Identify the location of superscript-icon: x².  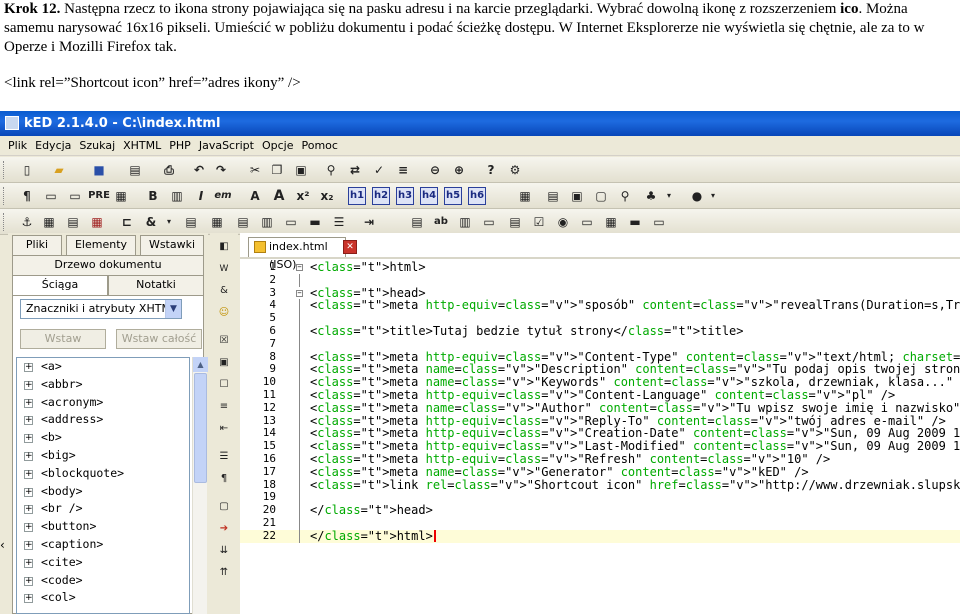
(303, 196).